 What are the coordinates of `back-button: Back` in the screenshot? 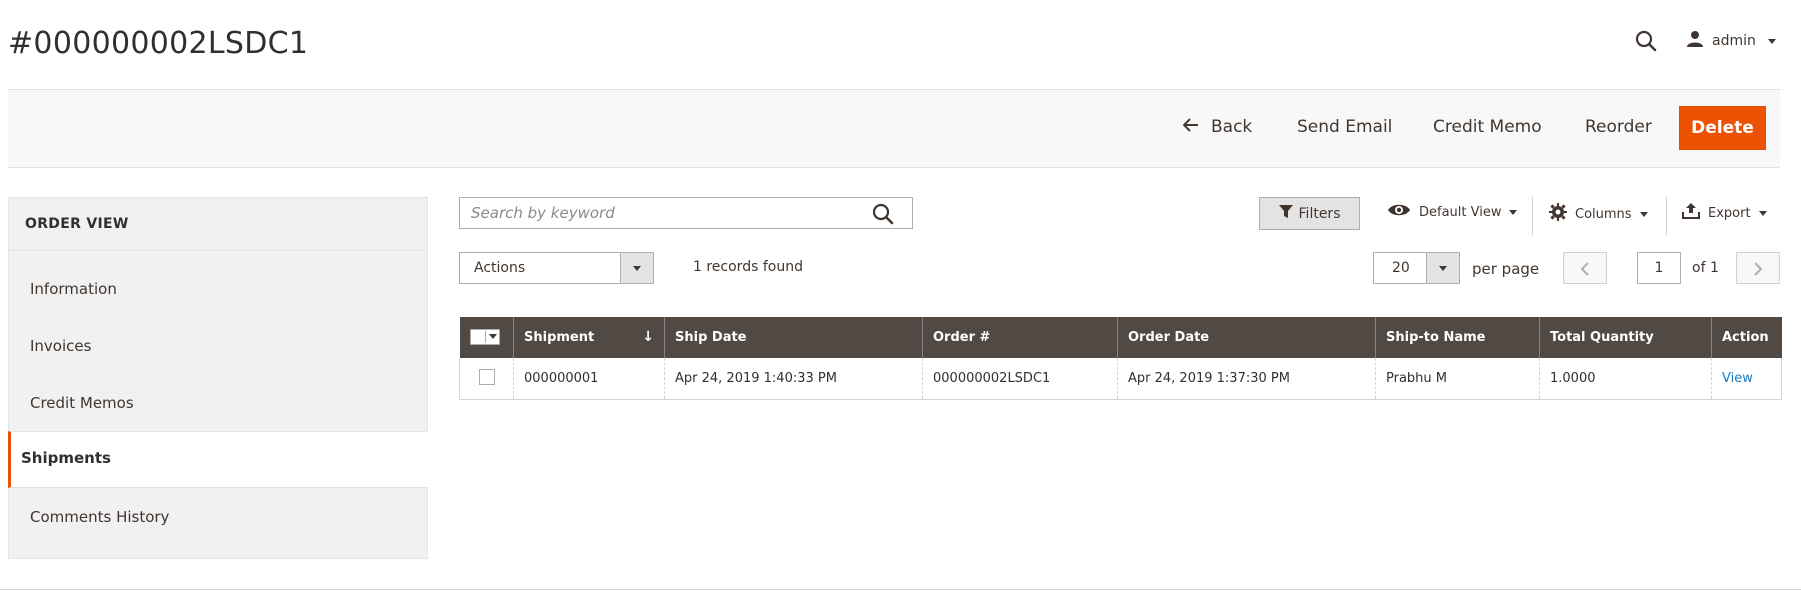 It's located at (1217, 127).